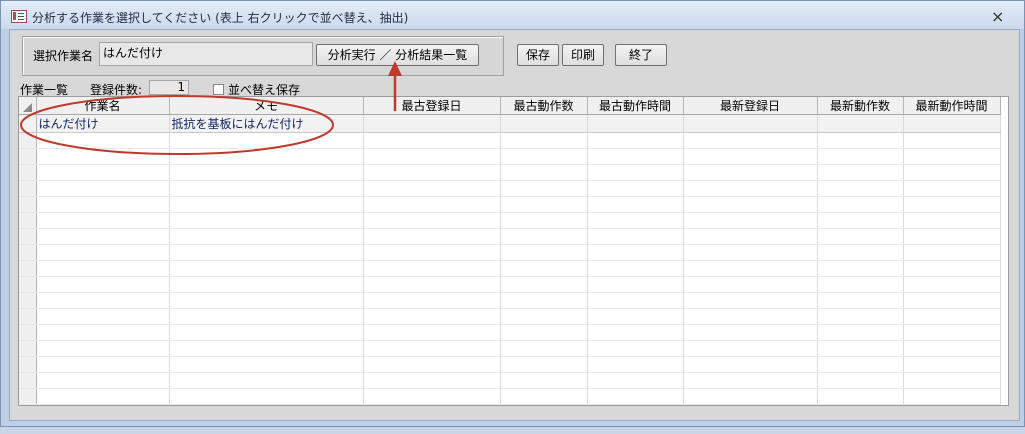 Image resolution: width=1025 pixels, height=434 pixels. Describe the element at coordinates (206, 54) in the screenshot. I see `selected-task-field: はんだ付け` at that location.